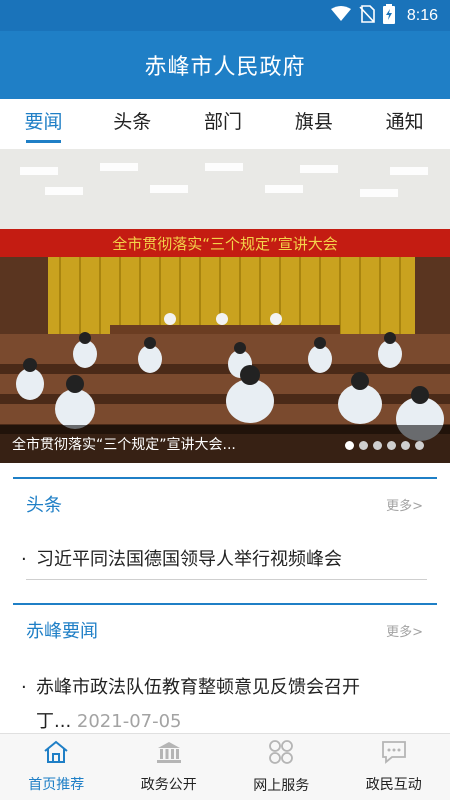 The height and width of the screenshot is (800, 450). I want to click on news-title: 习近平同法国德国领导人举行视频峰会, so click(189, 559).